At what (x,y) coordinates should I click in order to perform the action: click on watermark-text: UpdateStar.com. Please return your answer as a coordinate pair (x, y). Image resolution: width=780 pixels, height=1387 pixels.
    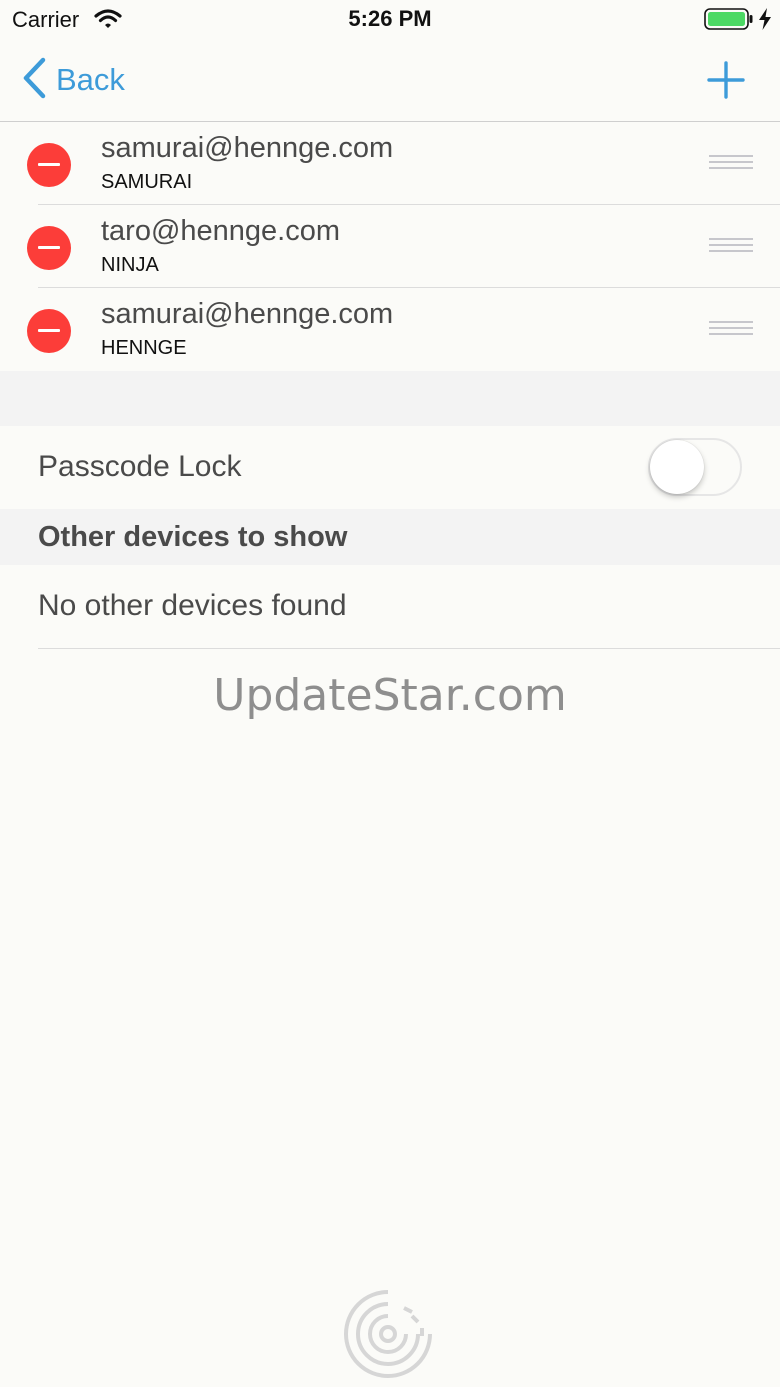
    Looking at the image, I should click on (390, 695).